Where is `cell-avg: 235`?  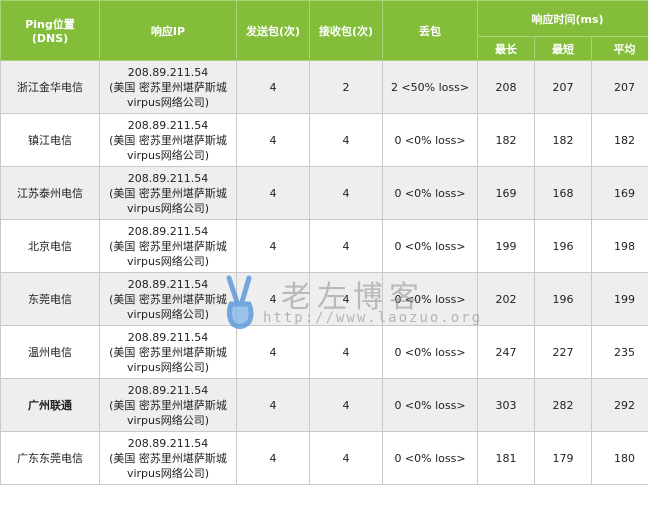 cell-avg: 235 is located at coordinates (619, 352).